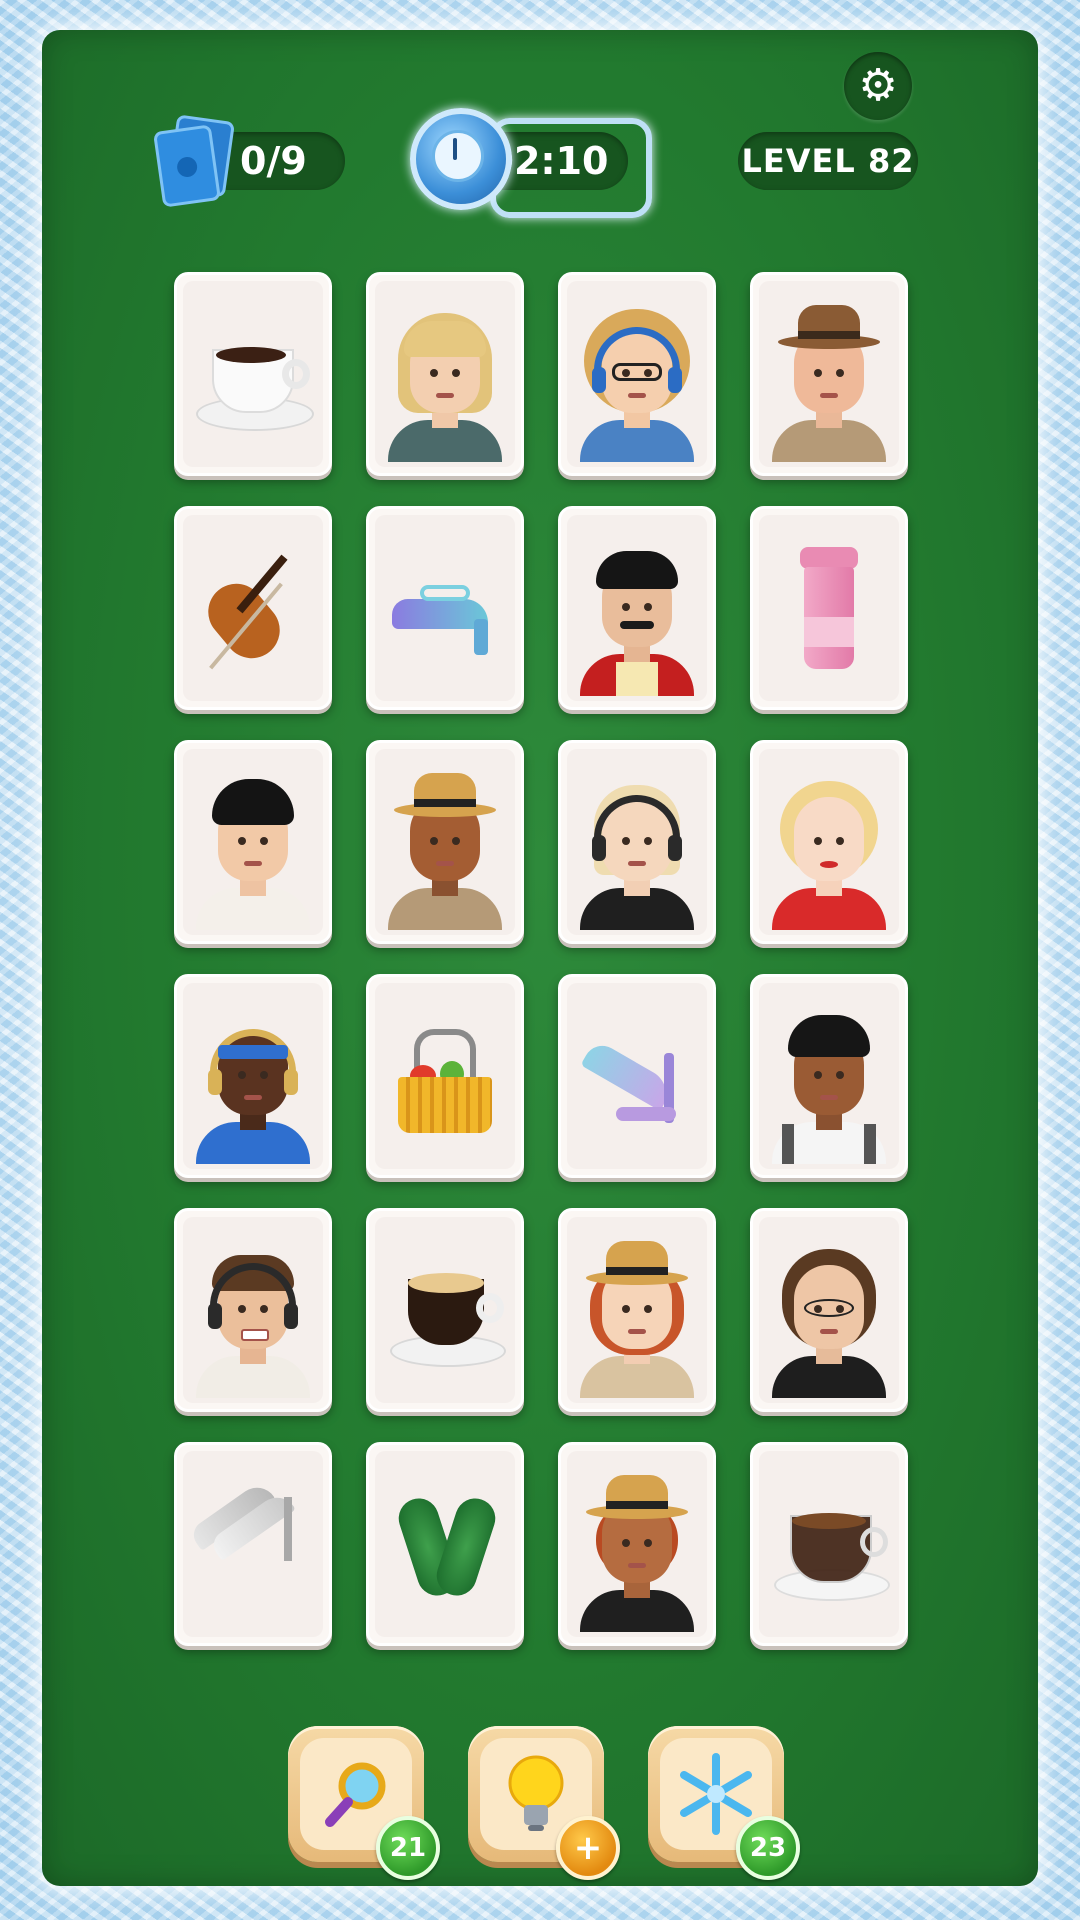 The image size is (1080, 1920). I want to click on card-black-hair-man, so click(253, 842).